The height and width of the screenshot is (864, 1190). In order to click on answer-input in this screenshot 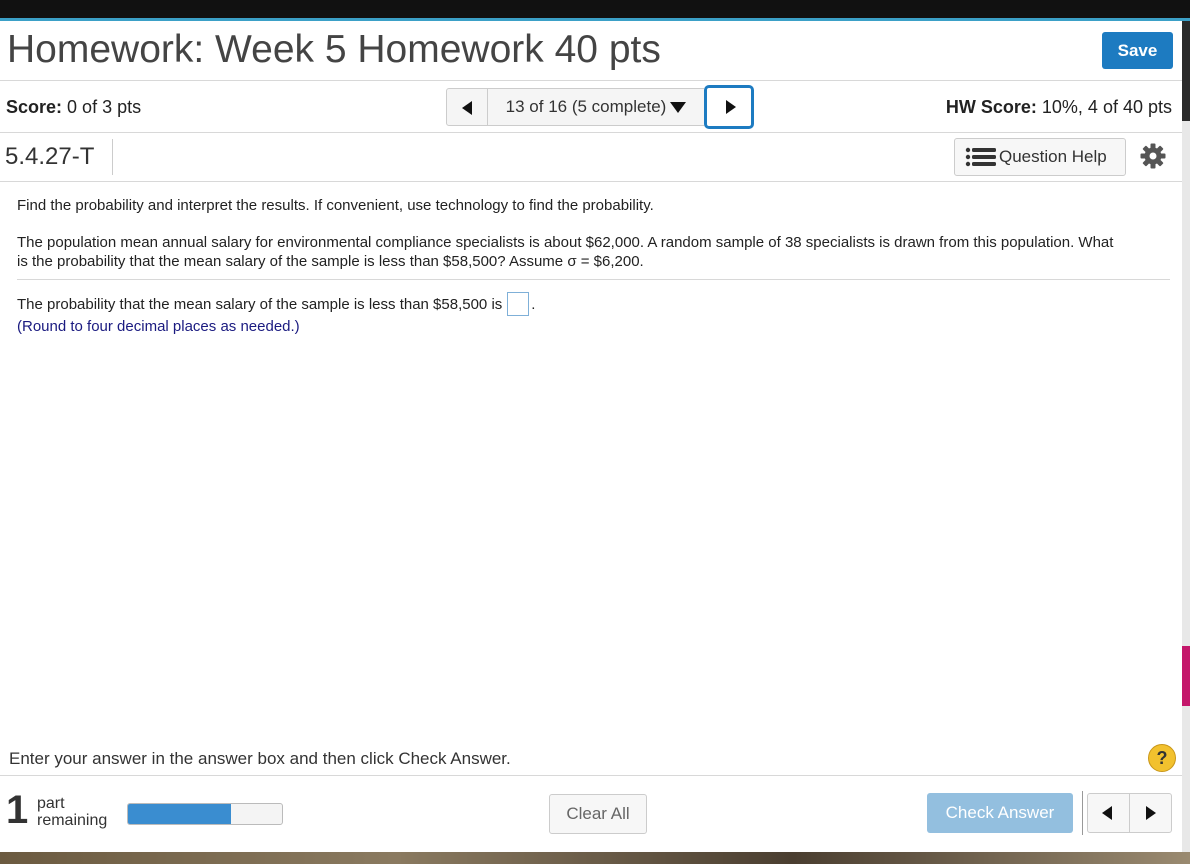, I will do `click(518, 304)`.